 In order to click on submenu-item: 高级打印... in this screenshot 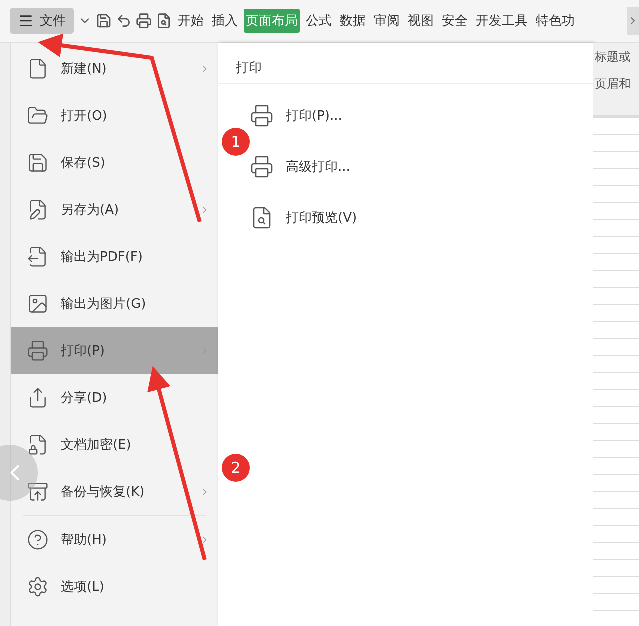, I will do `click(300, 166)`.